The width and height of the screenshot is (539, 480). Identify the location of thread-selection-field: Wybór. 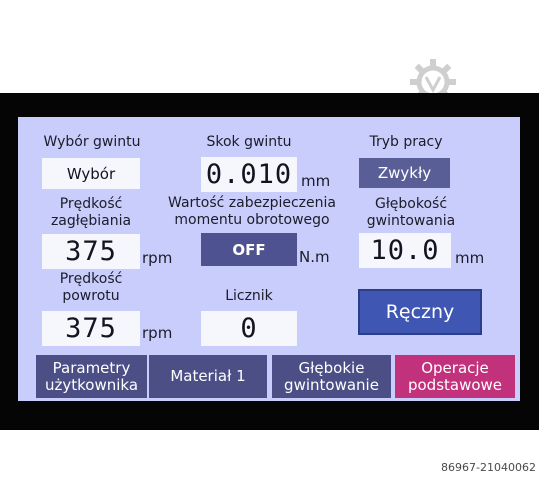
(91, 173).